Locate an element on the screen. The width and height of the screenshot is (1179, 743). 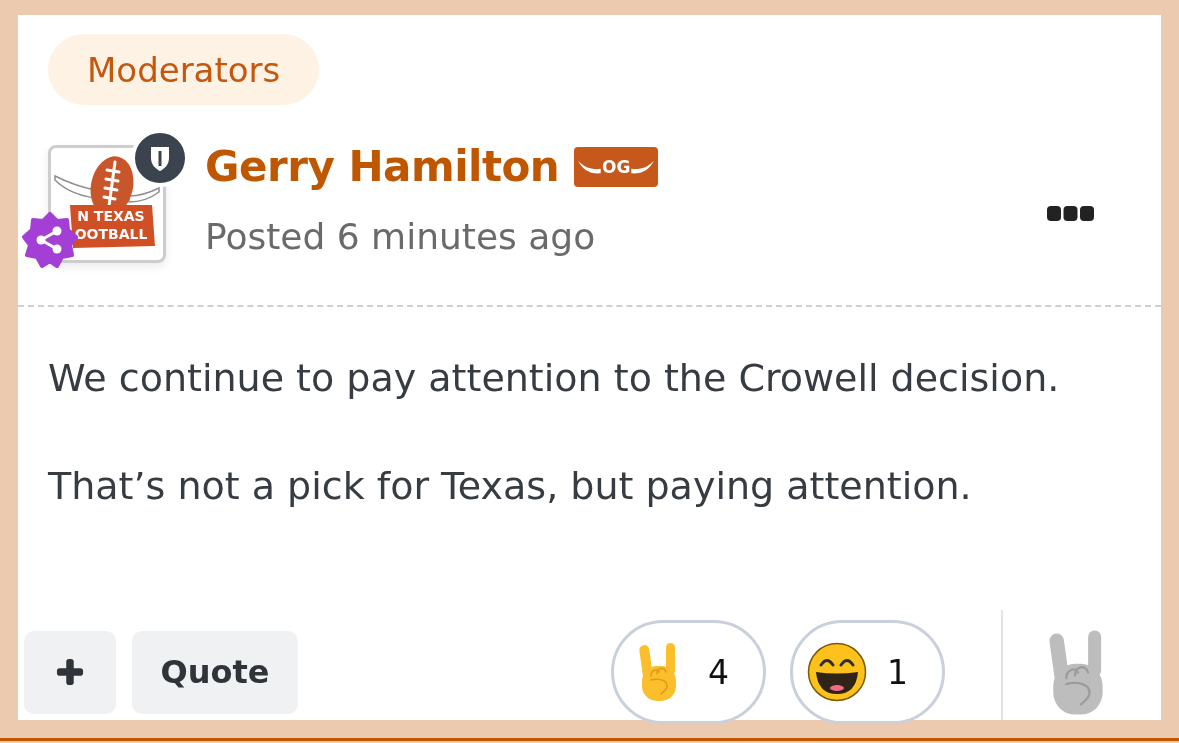
grinning-face-icon is located at coordinates (837, 672).